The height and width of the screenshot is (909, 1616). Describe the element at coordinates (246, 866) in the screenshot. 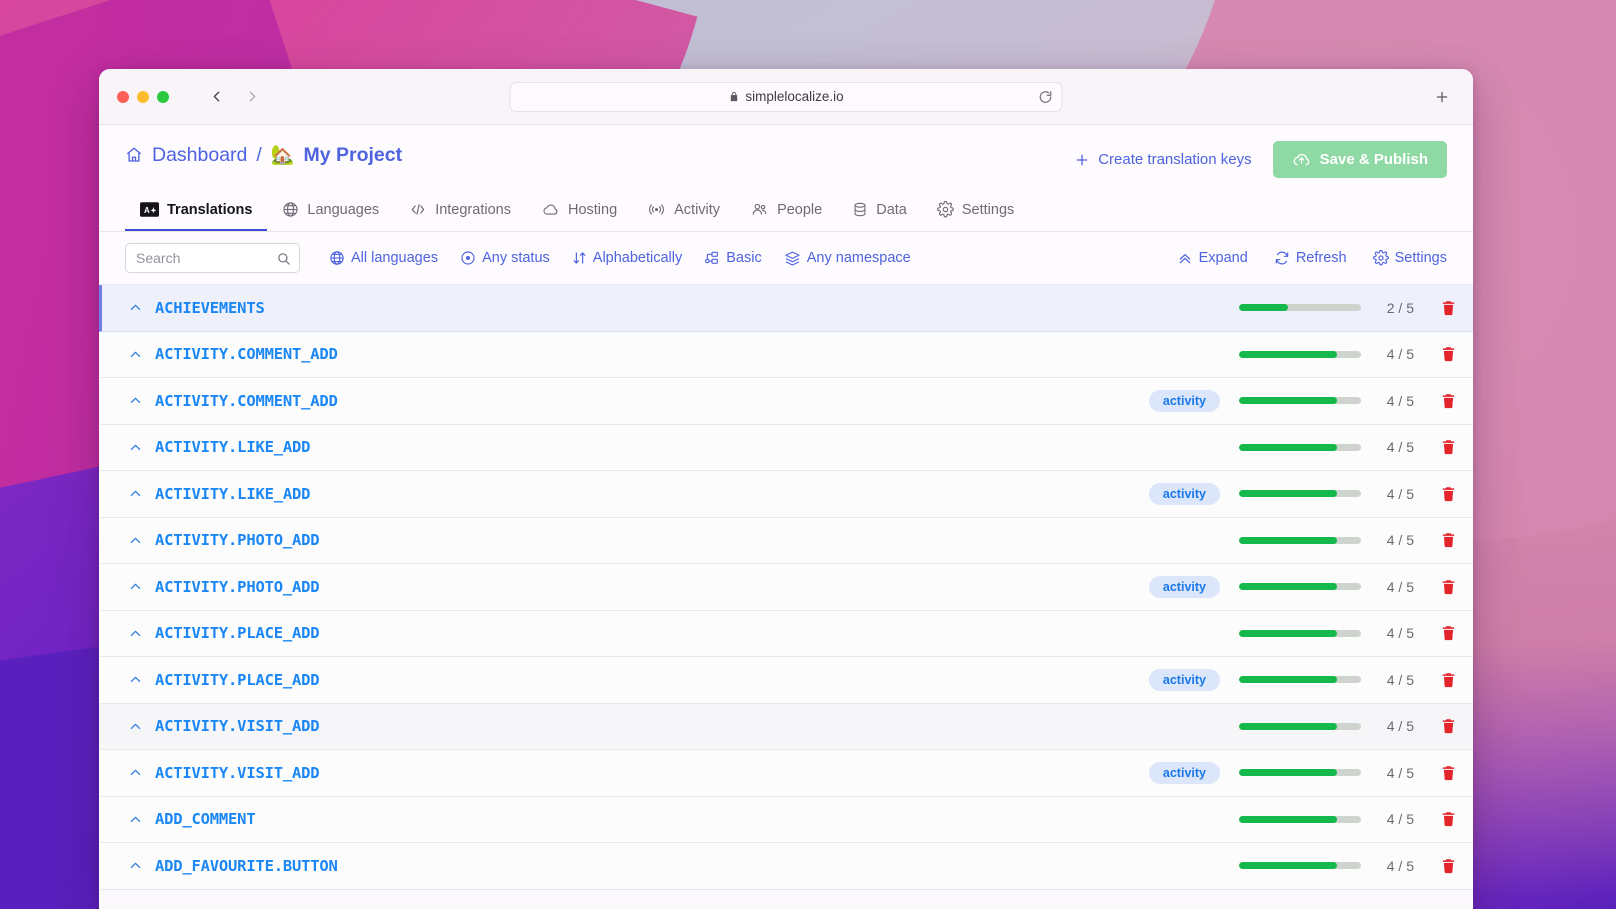

I see `translation-key-label: ADD_FAVOURITE.BUTTON` at that location.